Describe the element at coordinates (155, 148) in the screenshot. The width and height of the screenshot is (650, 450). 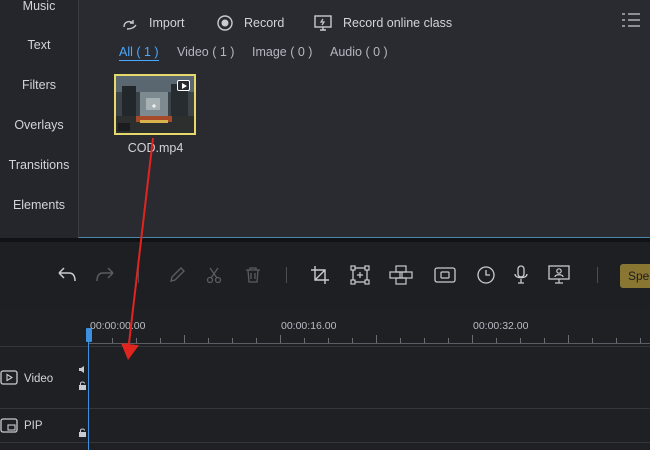
I see `media-file-name: COD.mp4` at that location.